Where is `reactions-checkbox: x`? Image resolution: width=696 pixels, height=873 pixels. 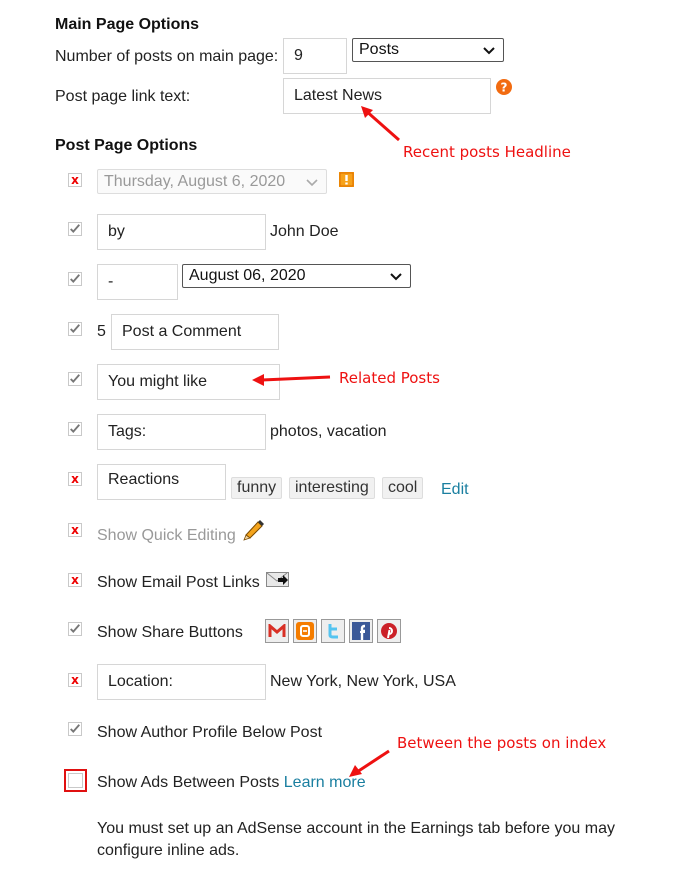
reactions-checkbox: x is located at coordinates (75, 479).